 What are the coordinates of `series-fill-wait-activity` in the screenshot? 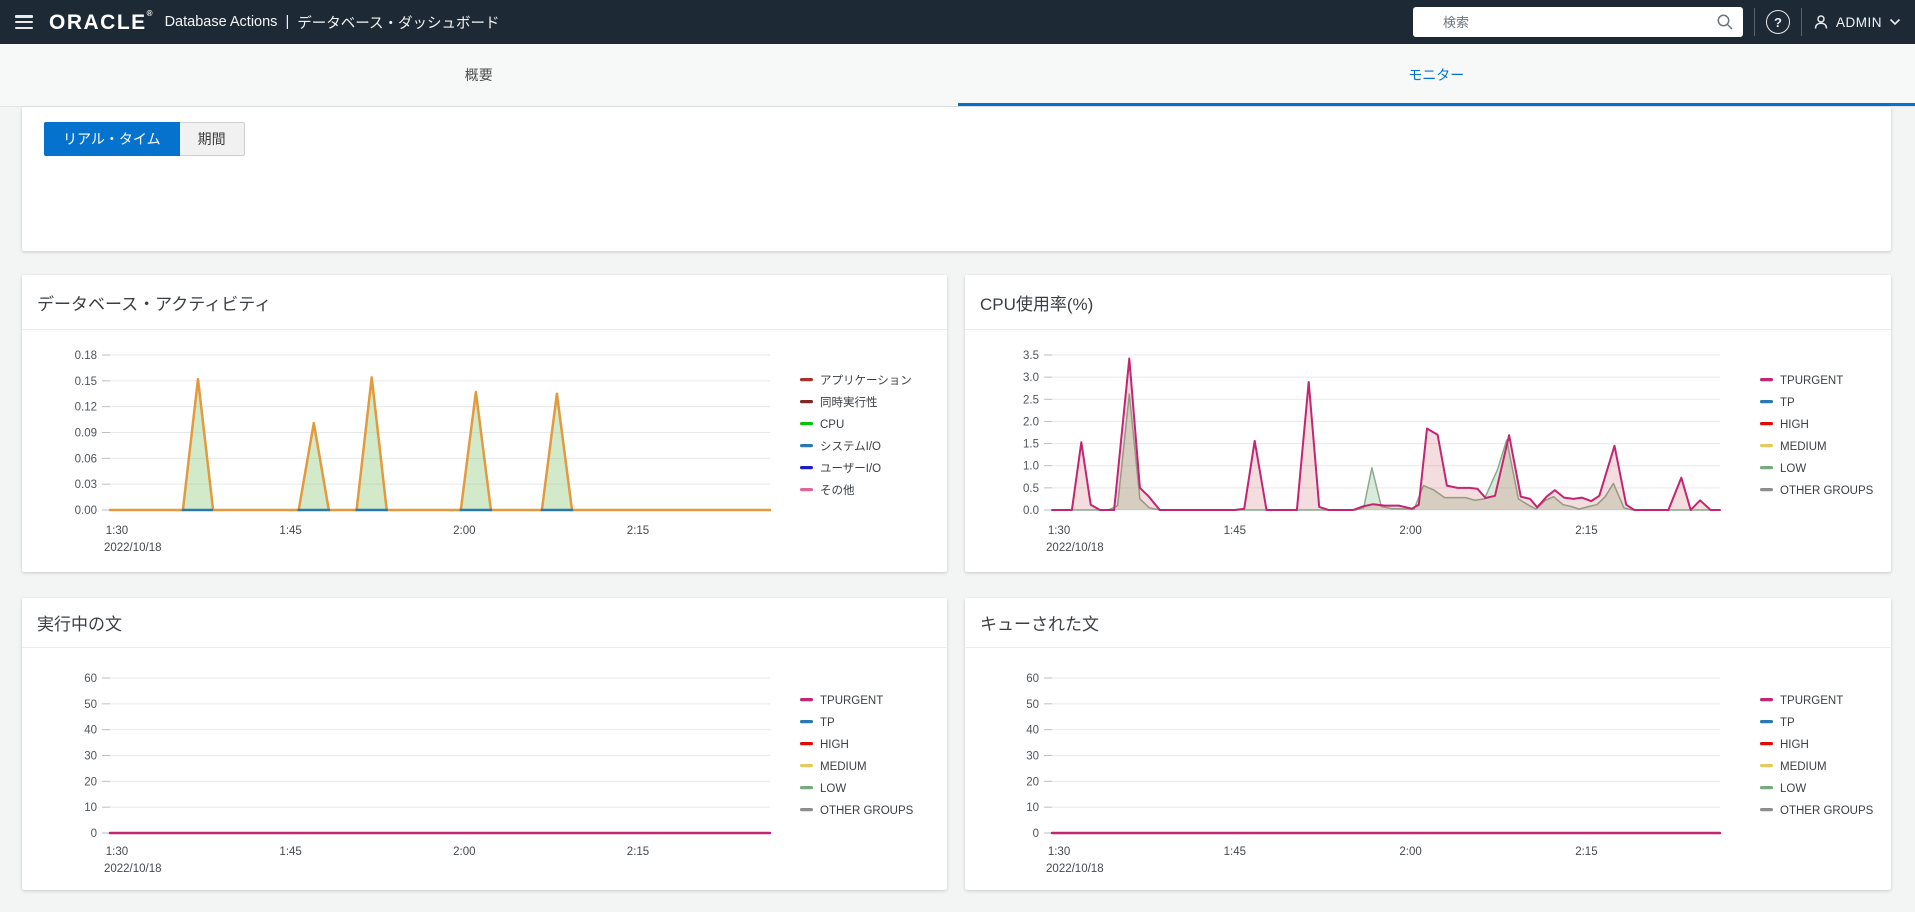 It's located at (440, 443).